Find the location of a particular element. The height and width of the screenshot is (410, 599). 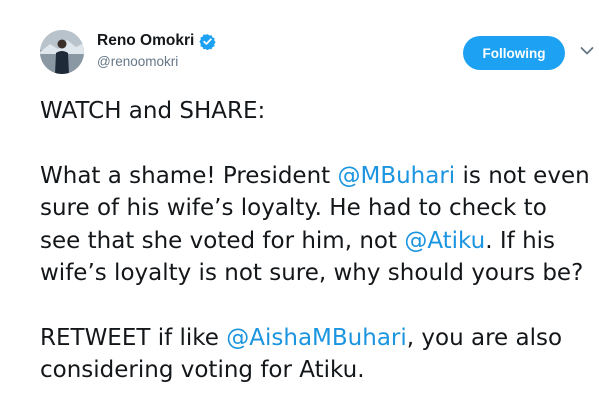

tweet-text-segment: What a shame! President is located at coordinates (189, 175).